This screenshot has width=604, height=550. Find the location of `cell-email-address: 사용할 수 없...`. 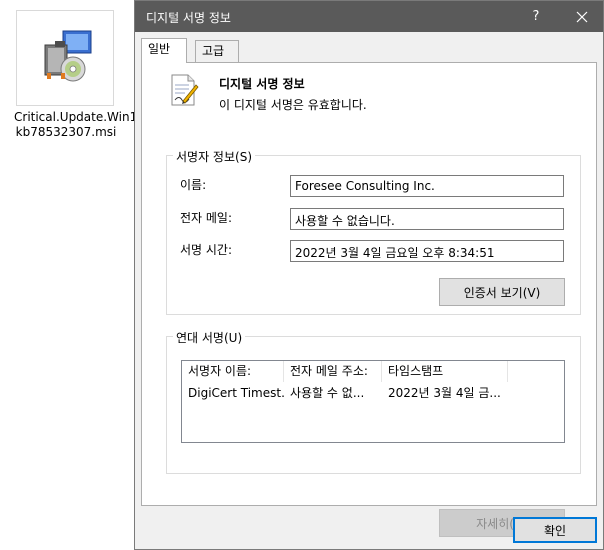

cell-email-address: 사용할 수 없... is located at coordinates (327, 393).